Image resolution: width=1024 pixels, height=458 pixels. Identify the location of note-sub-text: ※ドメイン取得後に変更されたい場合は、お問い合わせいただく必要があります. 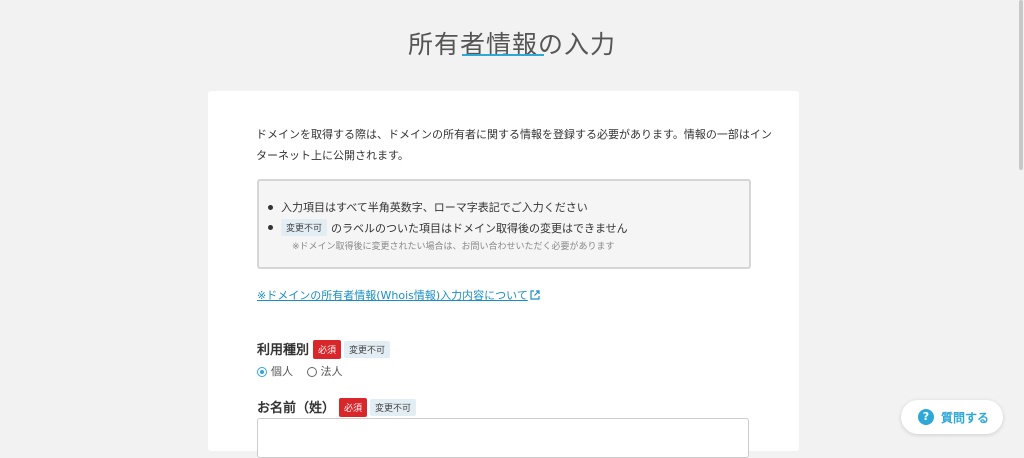
(453, 247).